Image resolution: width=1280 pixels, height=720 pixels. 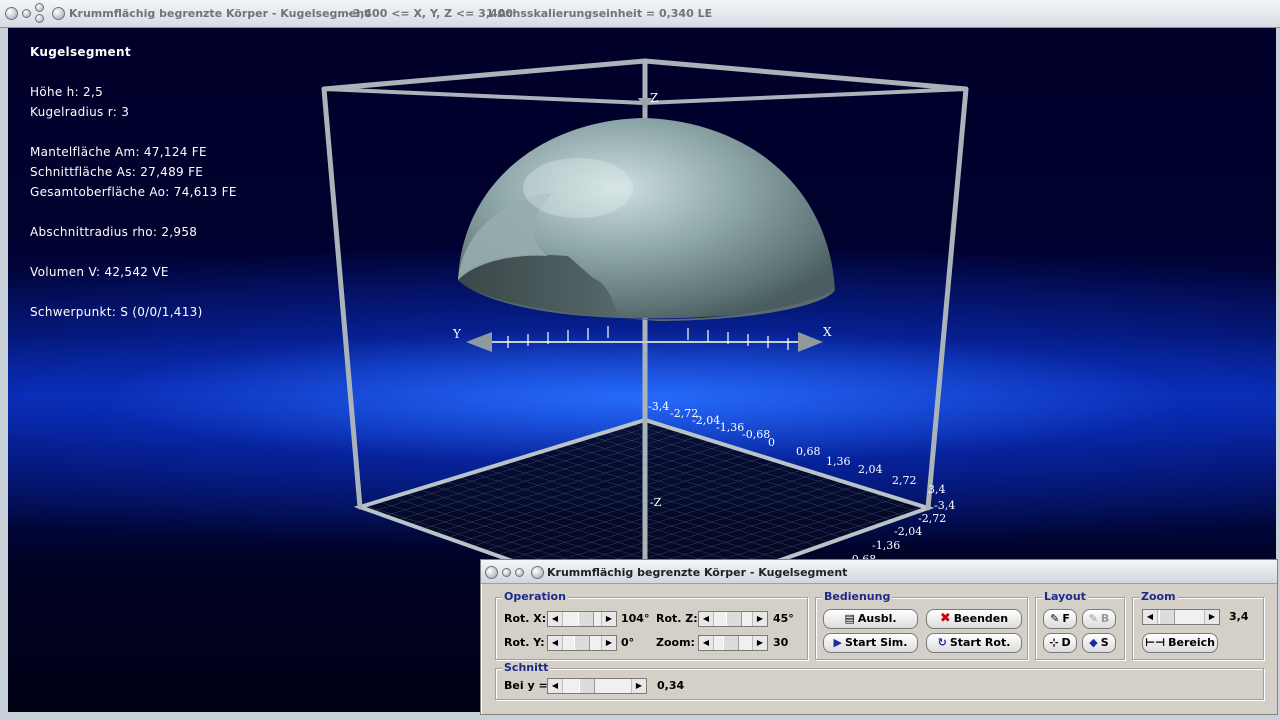 I want to click on tick-label: 2,72, so click(x=904, y=480).